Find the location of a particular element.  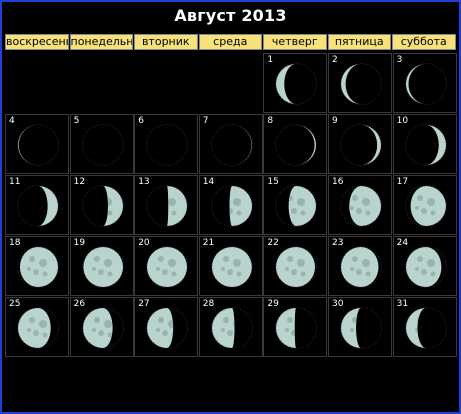

day-number: 7 is located at coordinates (205, 121).